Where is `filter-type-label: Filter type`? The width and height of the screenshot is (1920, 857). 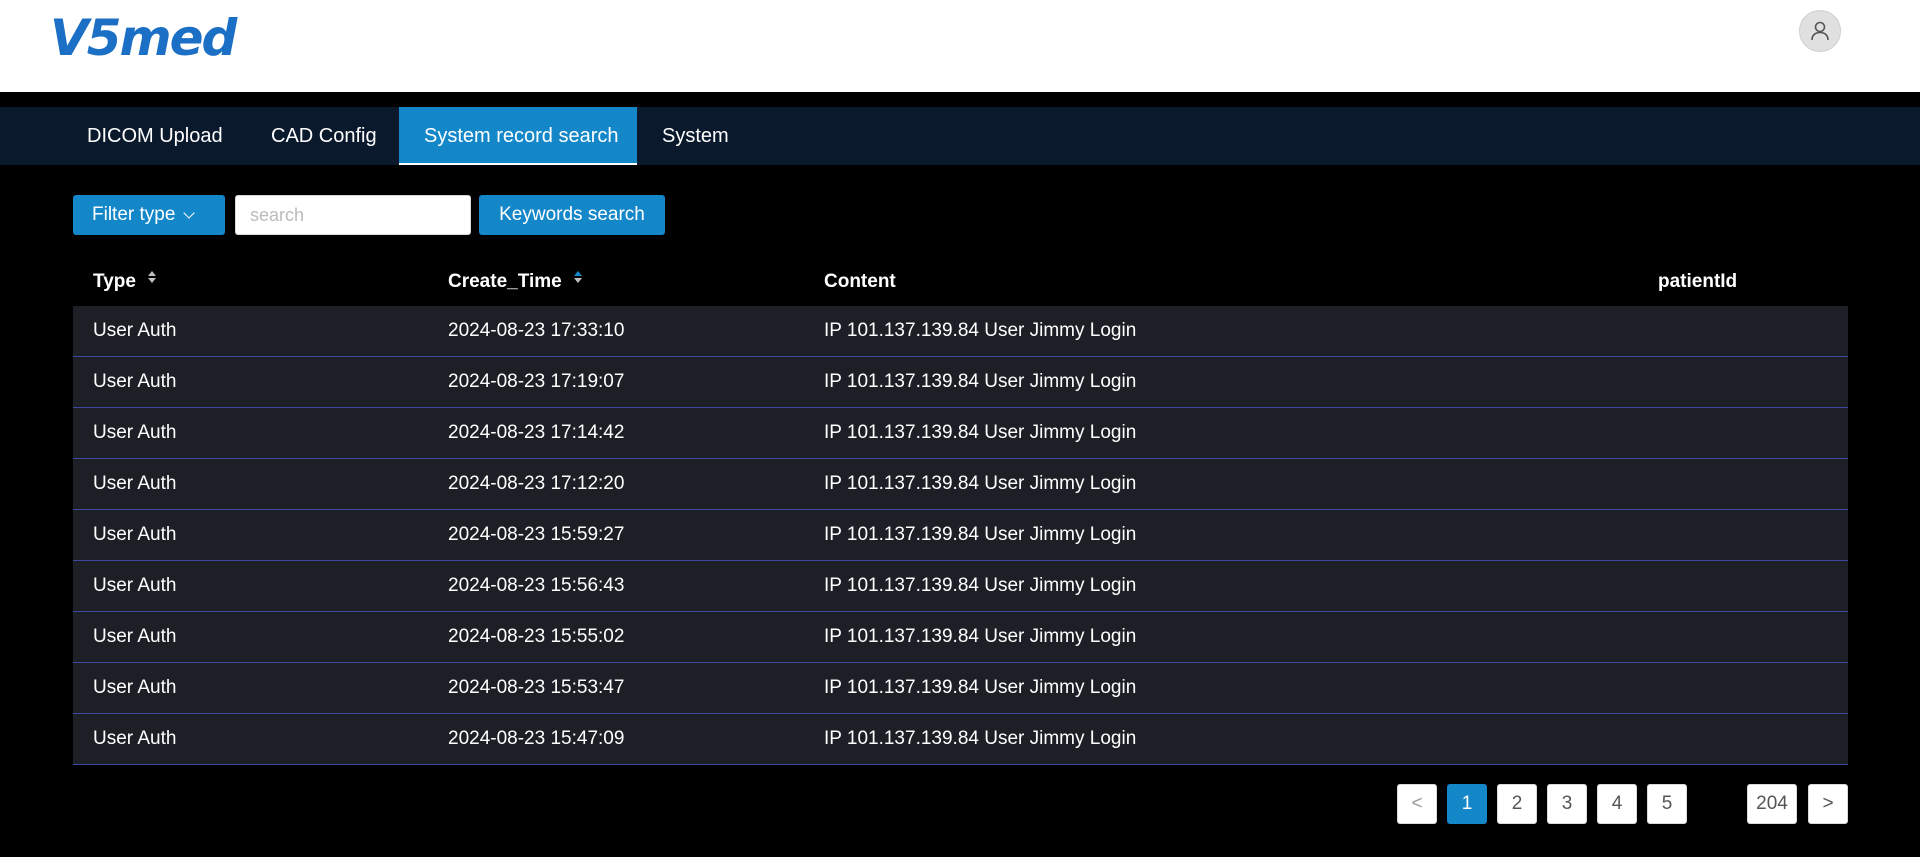 filter-type-label: Filter type is located at coordinates (134, 214).